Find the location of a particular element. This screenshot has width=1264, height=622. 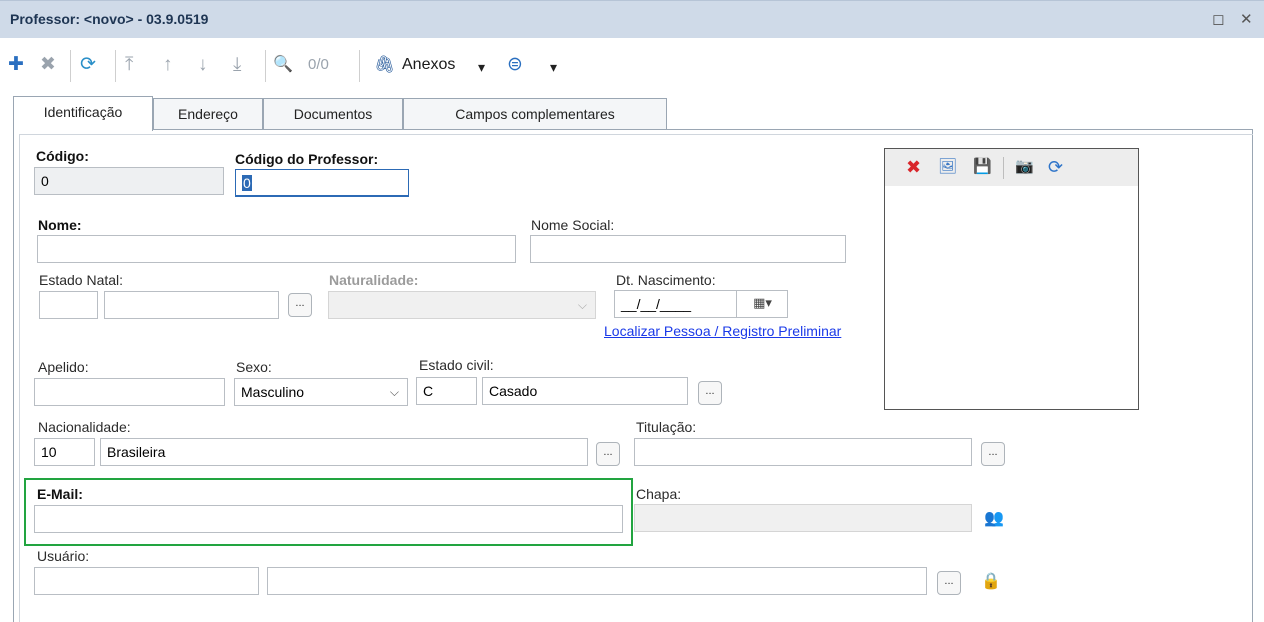

first-record-icon: ⤒ is located at coordinates (129, 65).